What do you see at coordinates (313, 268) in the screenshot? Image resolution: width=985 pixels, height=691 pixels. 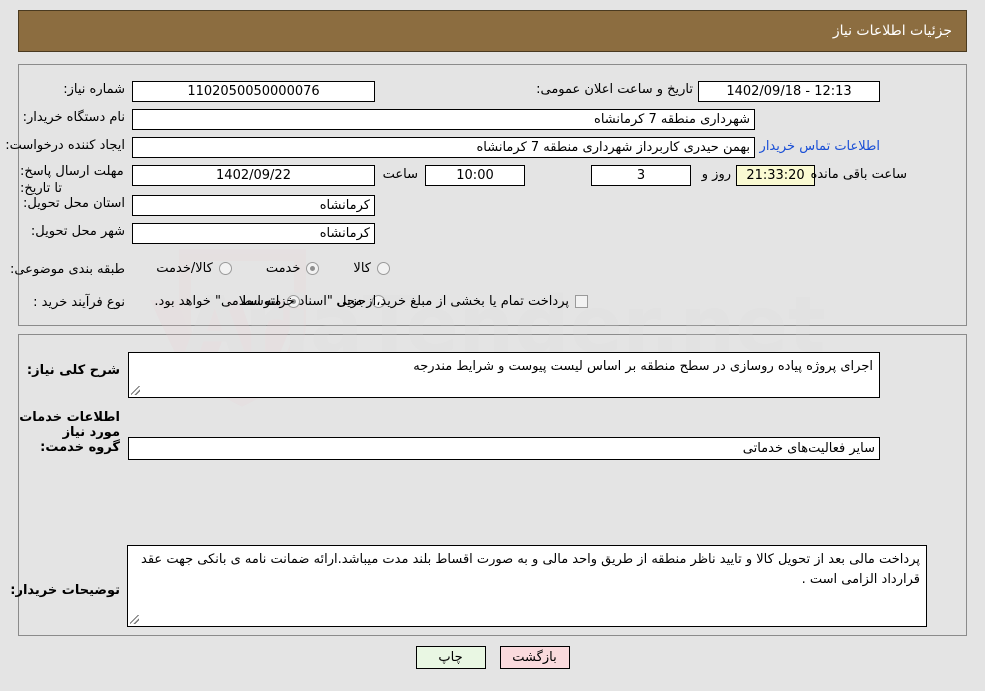 I see `radio-khedmat` at bounding box center [313, 268].